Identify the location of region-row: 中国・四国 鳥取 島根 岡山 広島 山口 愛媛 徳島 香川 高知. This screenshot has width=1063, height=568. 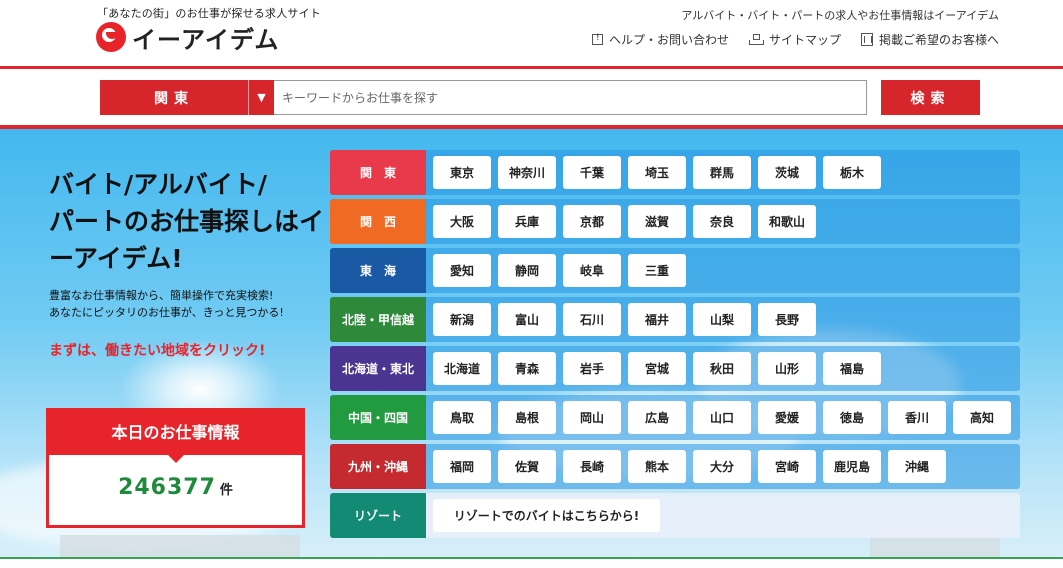
(675, 417).